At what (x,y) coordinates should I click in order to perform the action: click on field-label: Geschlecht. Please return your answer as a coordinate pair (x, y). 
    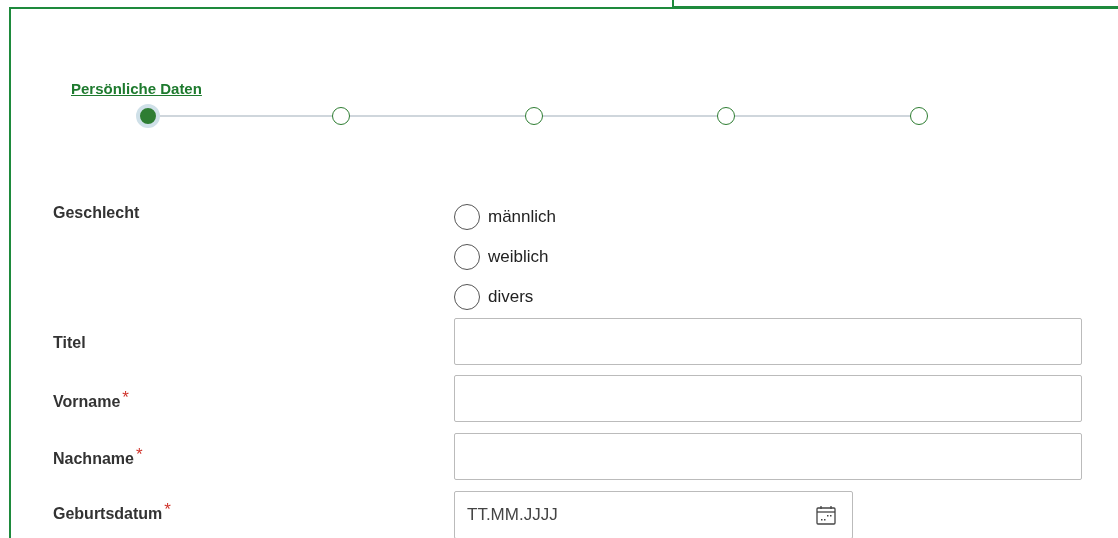
    Looking at the image, I should click on (96, 213).